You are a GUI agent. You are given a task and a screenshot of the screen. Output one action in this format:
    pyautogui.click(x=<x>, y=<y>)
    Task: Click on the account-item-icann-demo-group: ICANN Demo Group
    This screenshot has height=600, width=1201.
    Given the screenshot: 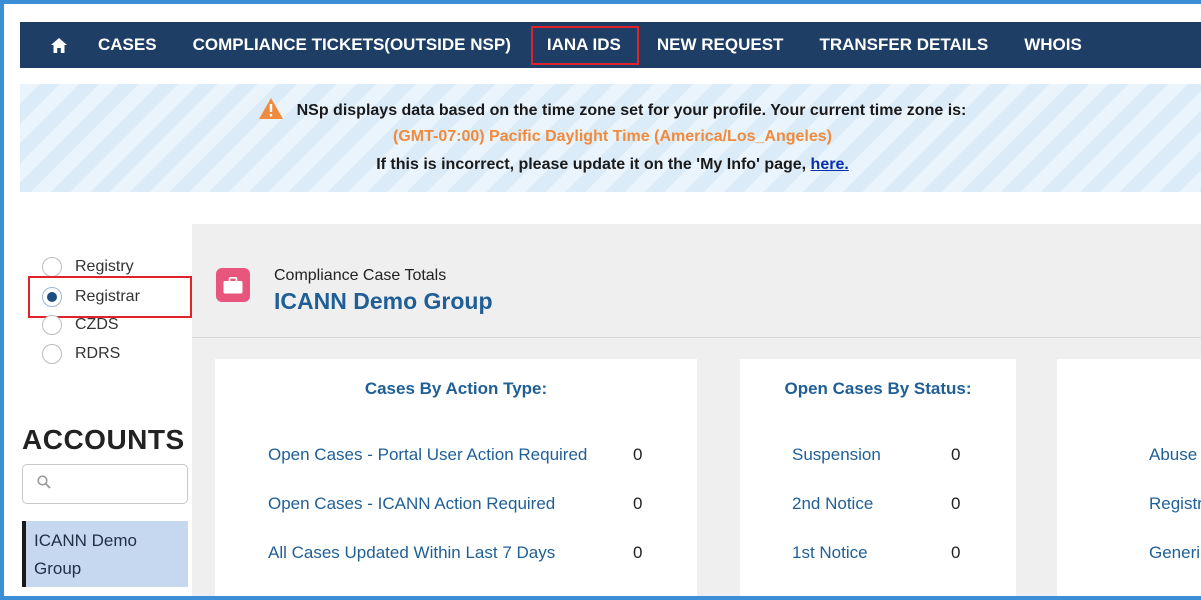 What is the action you would take?
    pyautogui.click(x=105, y=554)
    